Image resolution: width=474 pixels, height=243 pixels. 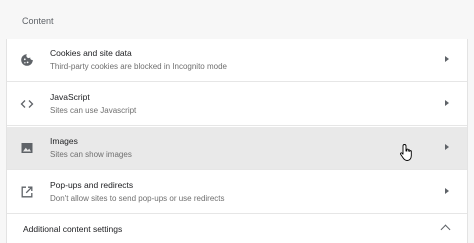 What do you see at coordinates (91, 53) in the screenshot?
I see `row-title: Cookies and site data` at bounding box center [91, 53].